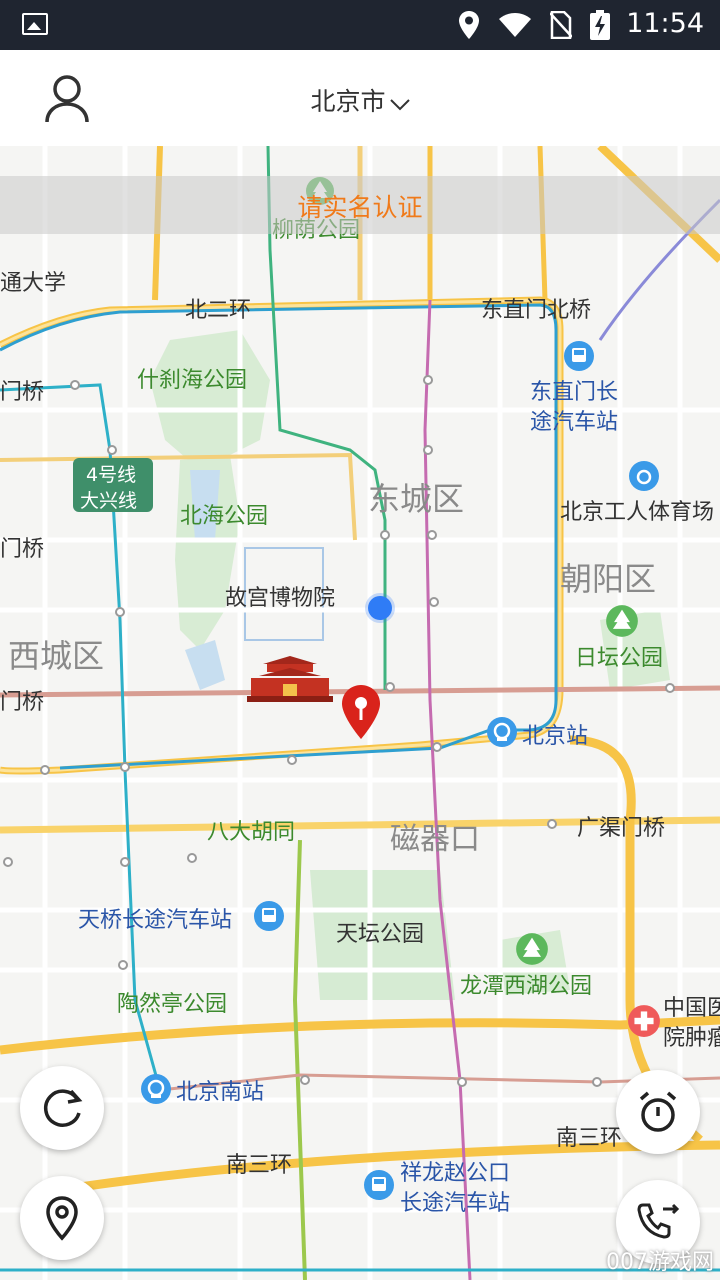  I want to click on train-station-icon, so click(502, 732).